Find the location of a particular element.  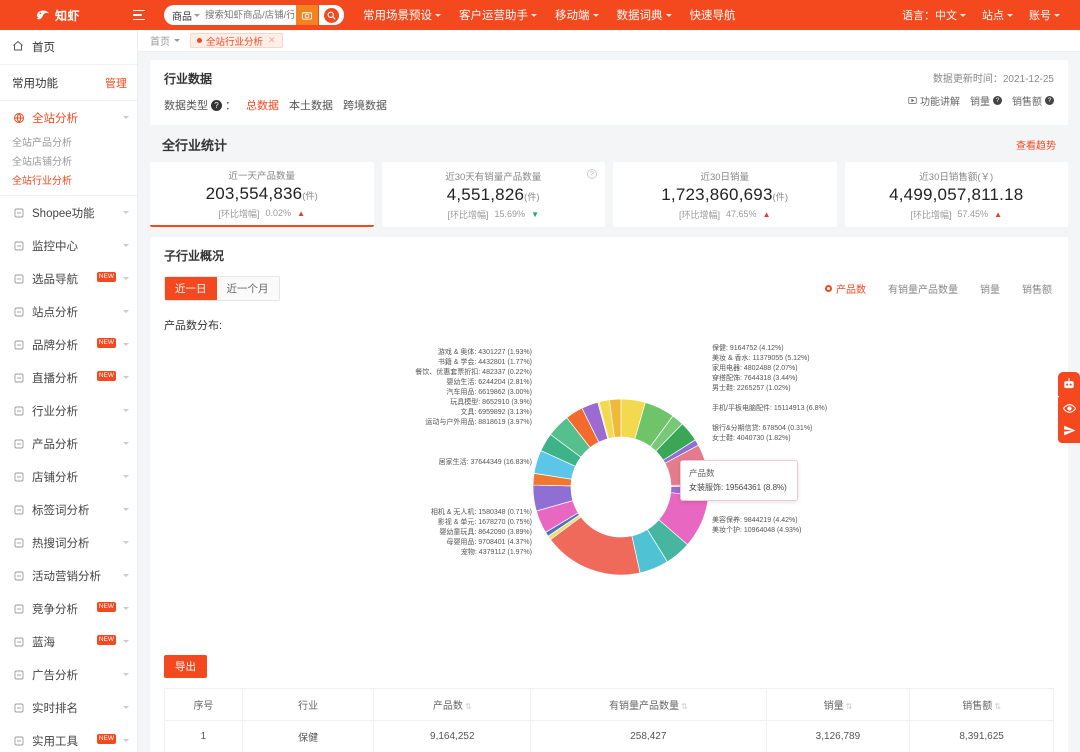

chart-label-left-1: 书籍 & 学会: 4432801 (1.77%) is located at coordinates (484, 362).